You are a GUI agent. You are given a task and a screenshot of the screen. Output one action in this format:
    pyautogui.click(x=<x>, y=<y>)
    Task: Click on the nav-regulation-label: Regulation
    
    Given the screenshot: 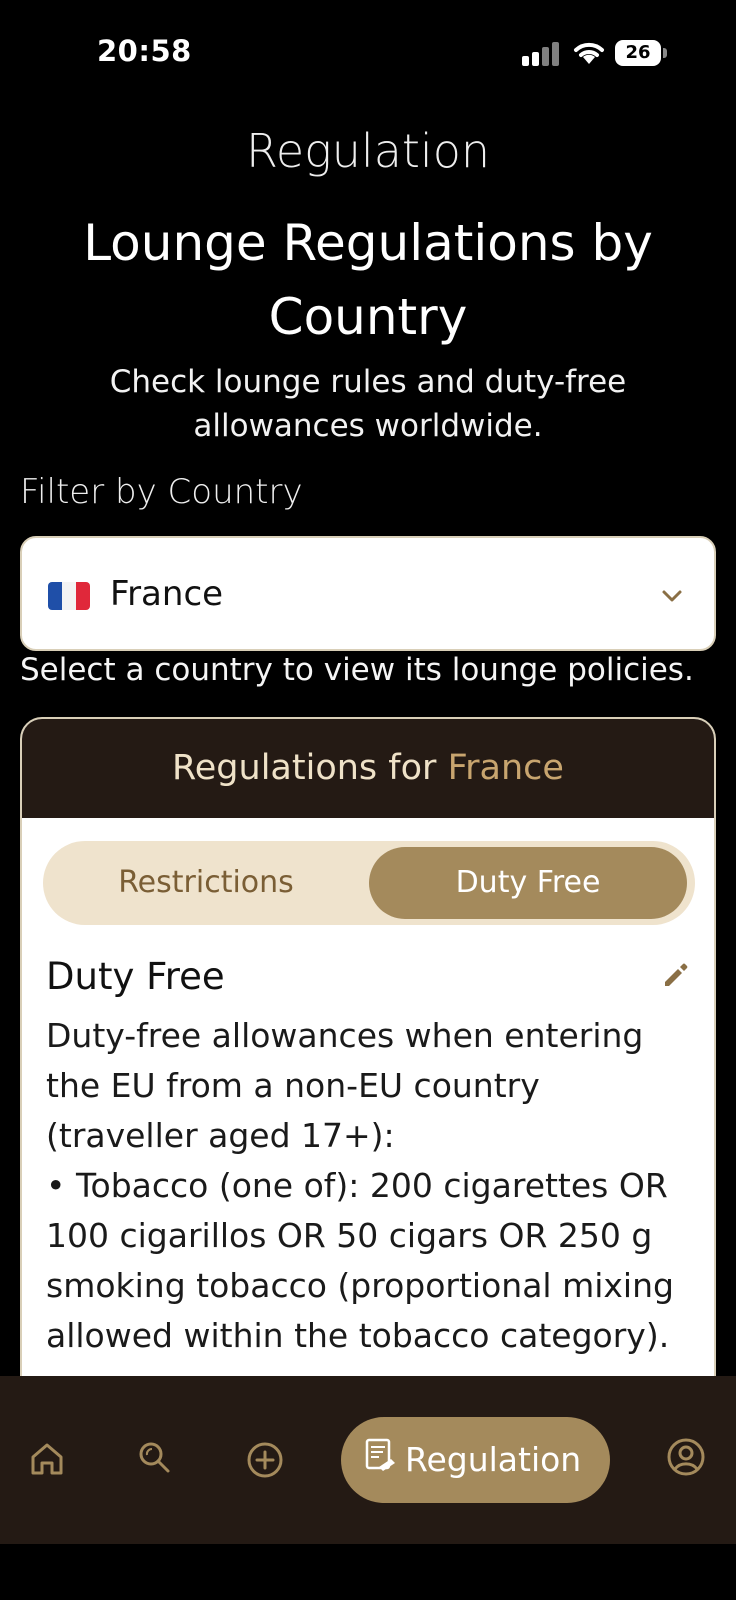 What is the action you would take?
    pyautogui.click(x=493, y=1459)
    